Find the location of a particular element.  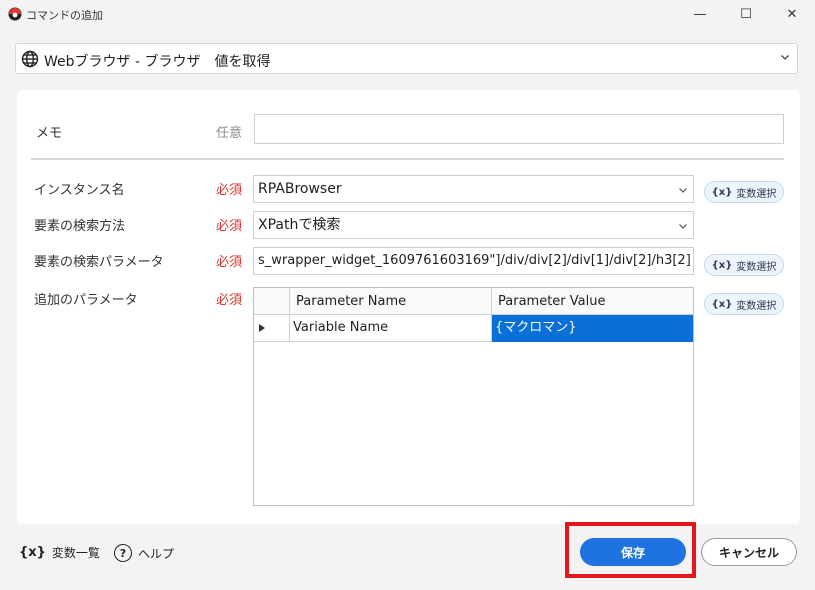

grid-column-header-name: Parameter Name is located at coordinates (391, 301).